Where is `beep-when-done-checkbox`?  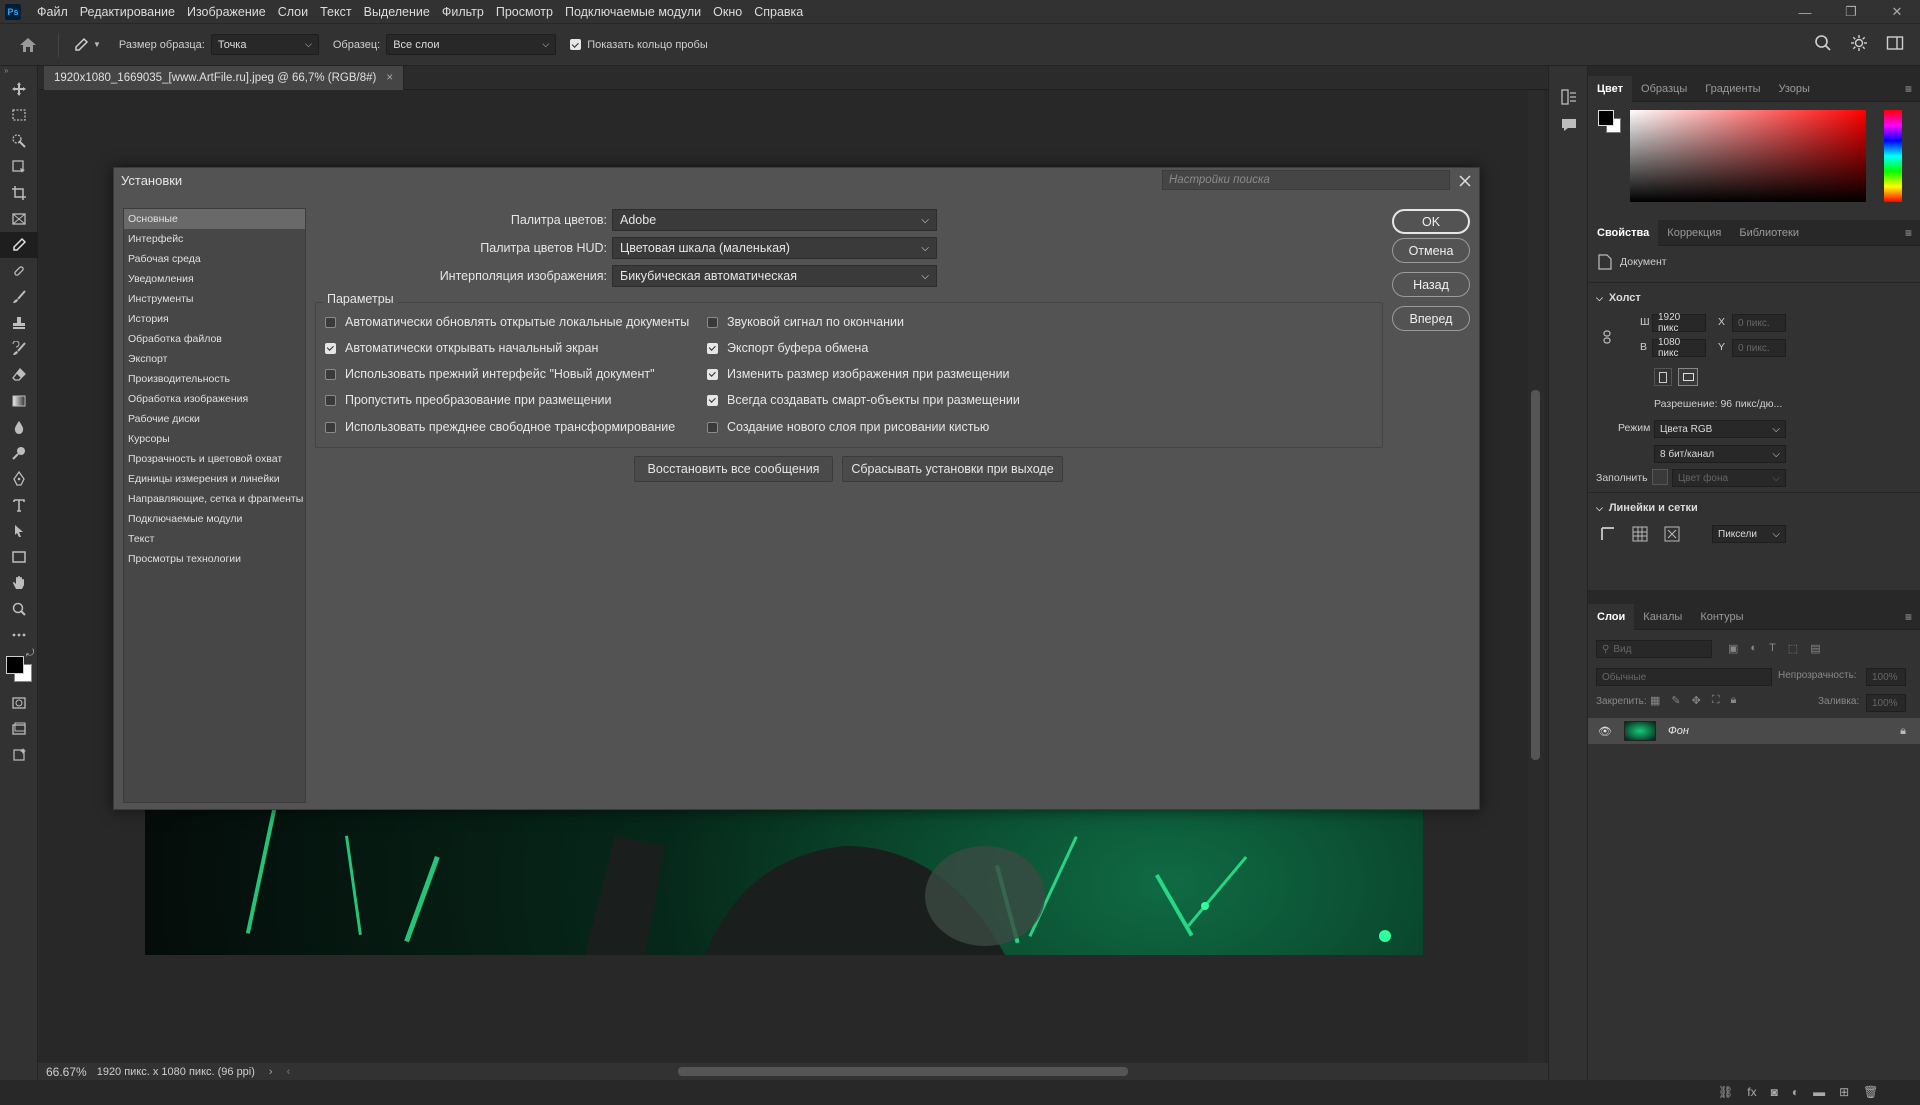 beep-when-done-checkbox is located at coordinates (712, 322).